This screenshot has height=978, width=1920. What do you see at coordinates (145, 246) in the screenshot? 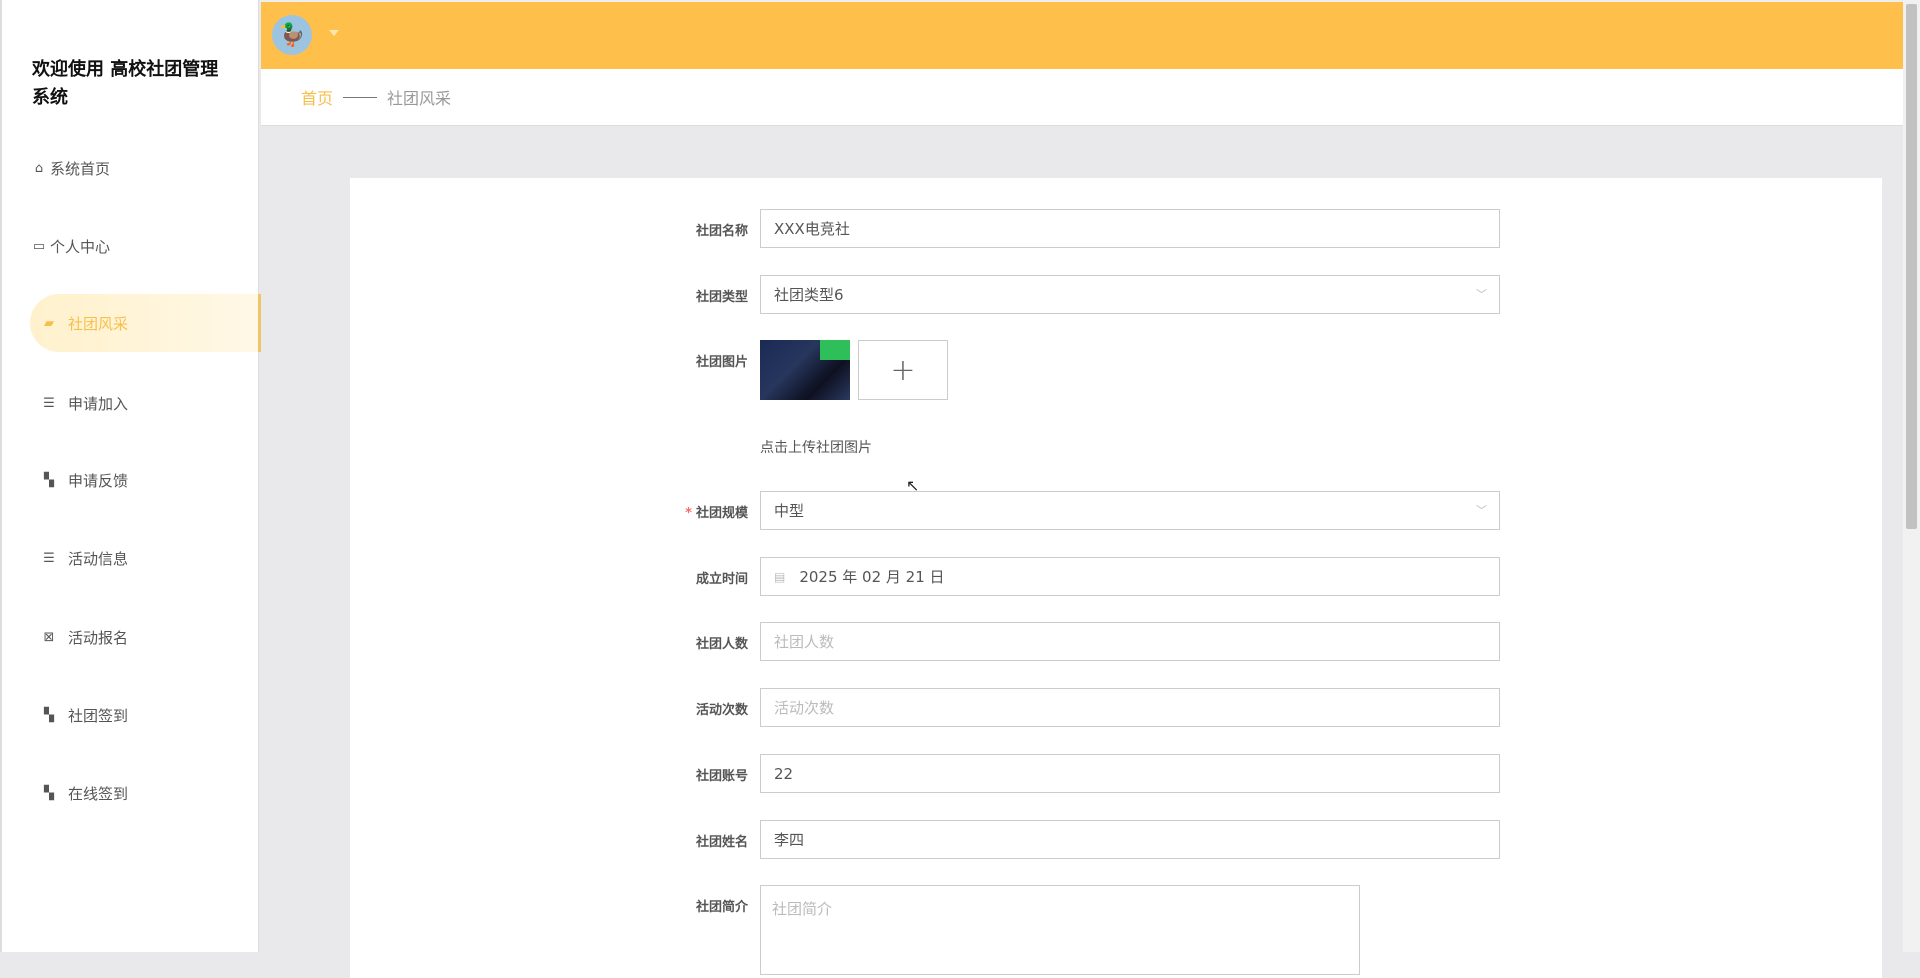
I see `sidebar-item-profile: ▭ 个人中心` at bounding box center [145, 246].